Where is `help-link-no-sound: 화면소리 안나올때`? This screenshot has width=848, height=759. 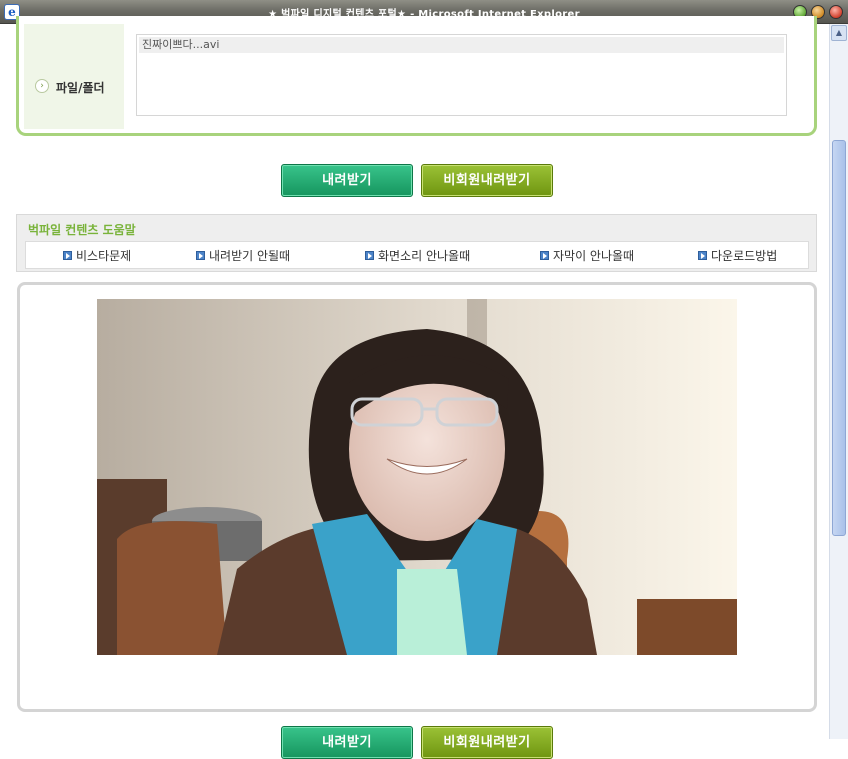
help-link-no-sound: 화면소리 안나올때 is located at coordinates (417, 255).